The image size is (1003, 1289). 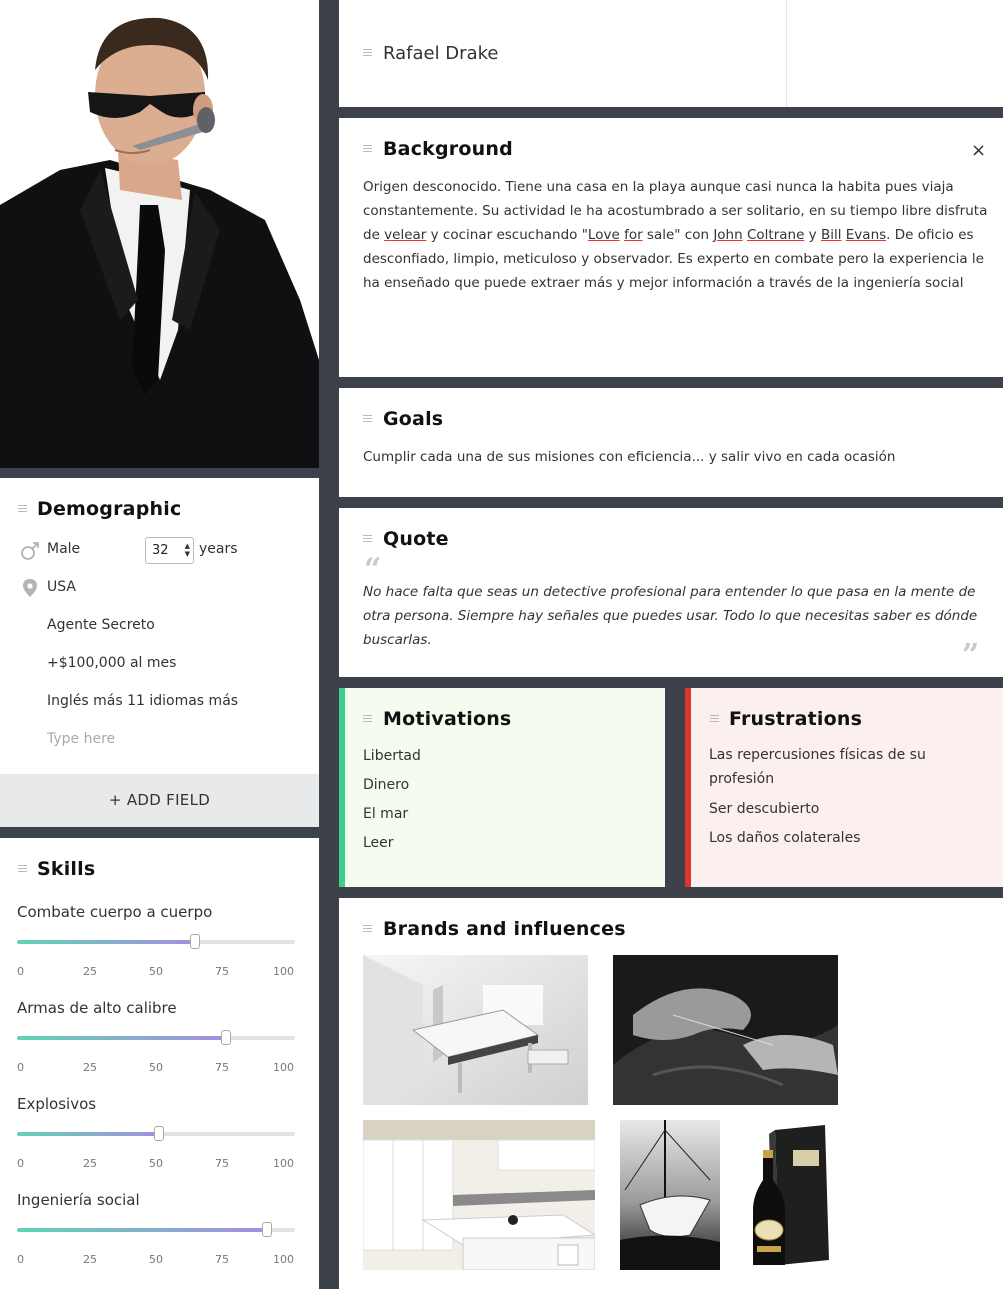 I want to click on spellcheck-word: Bill, so click(x=831, y=235).